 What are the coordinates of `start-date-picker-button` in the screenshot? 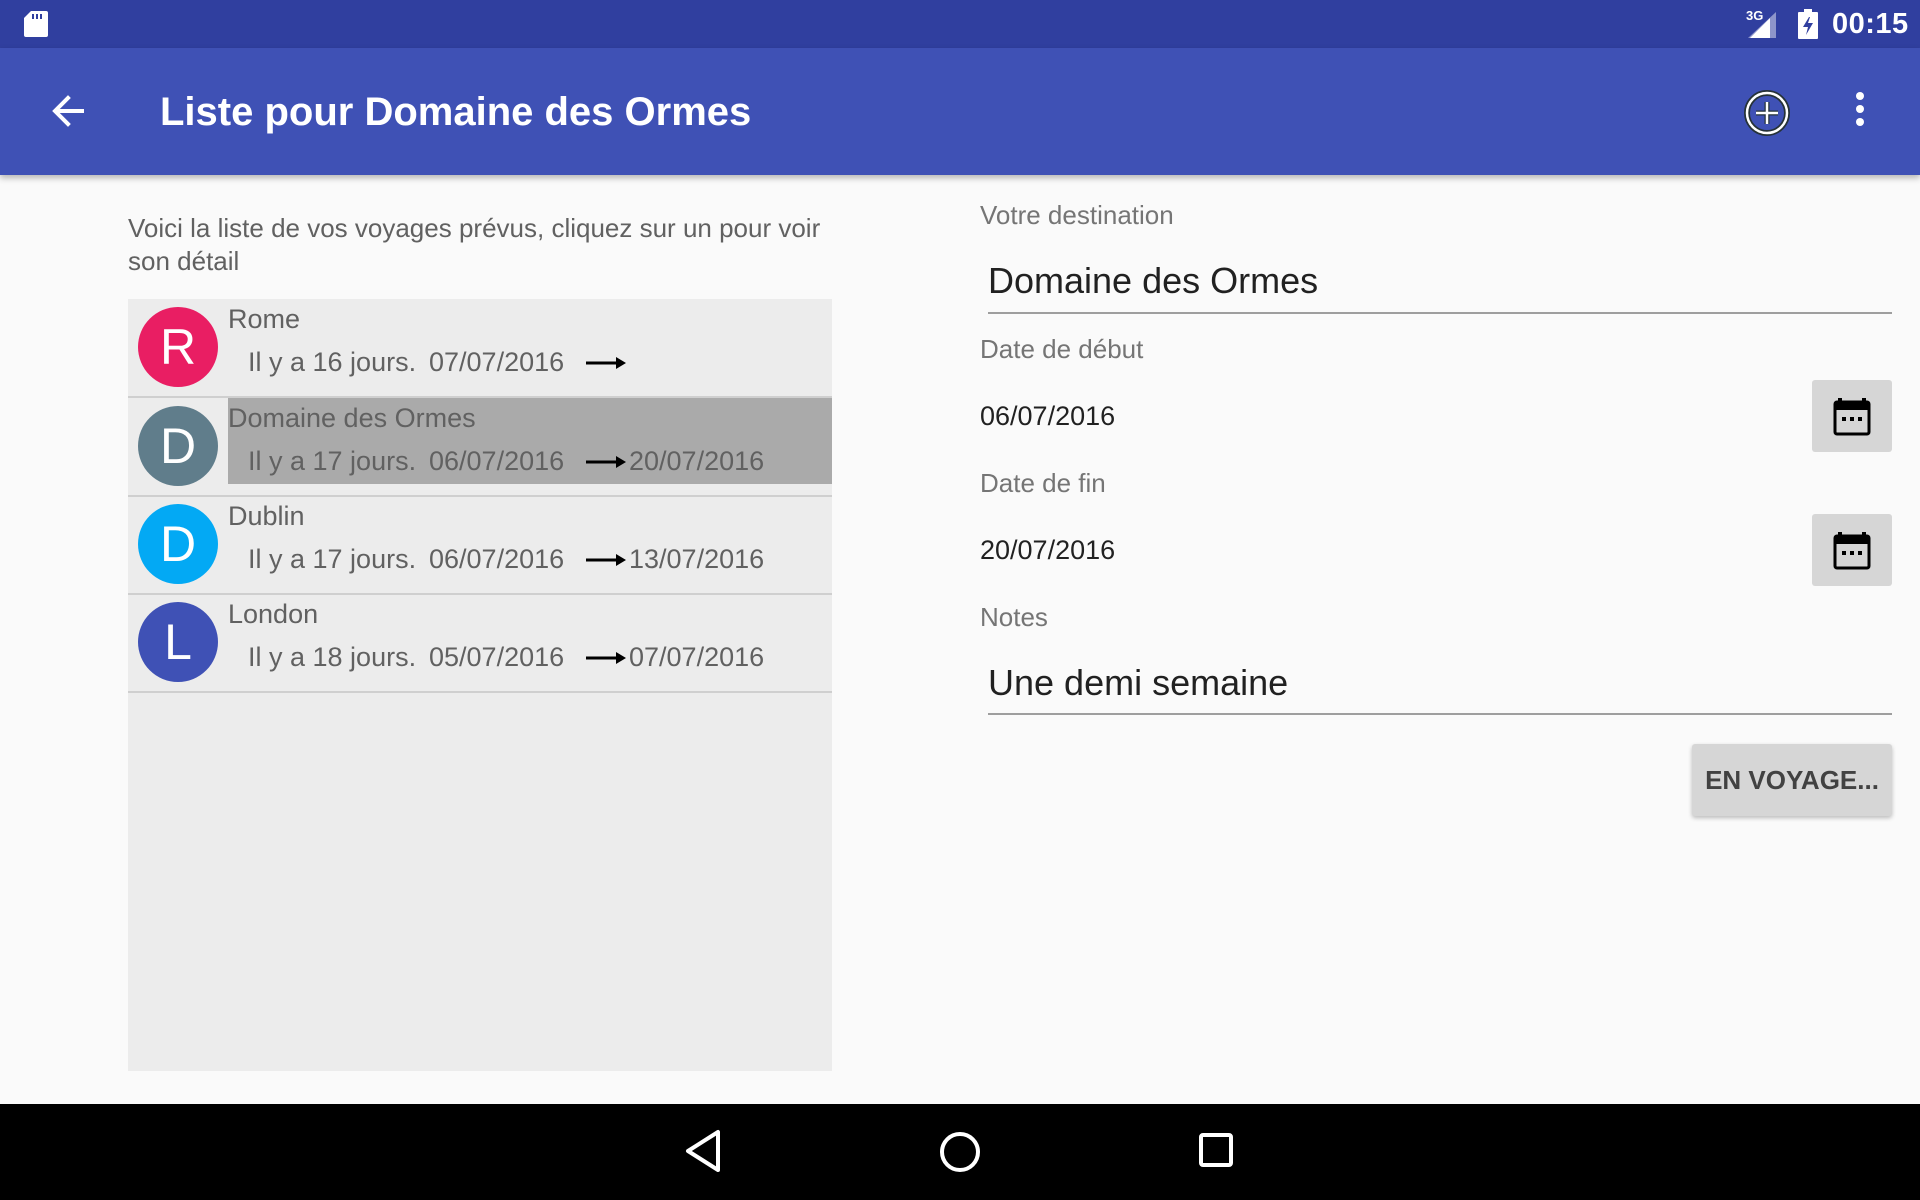 It's located at (1852, 416).